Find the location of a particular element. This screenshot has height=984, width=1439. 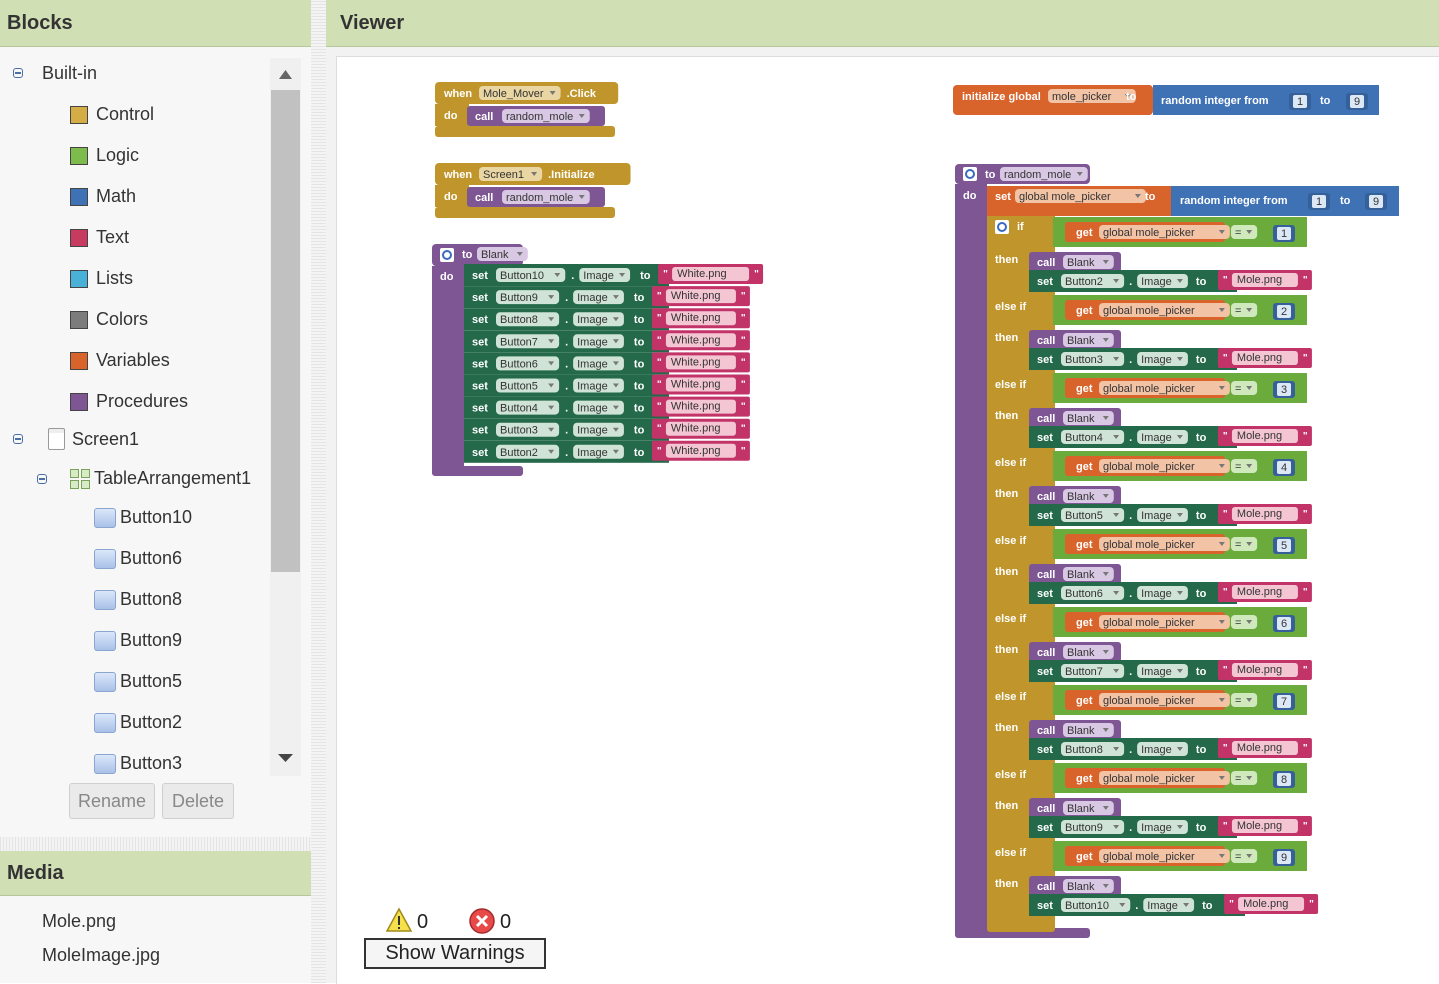

button-label: Button3 is located at coordinates (151, 763).